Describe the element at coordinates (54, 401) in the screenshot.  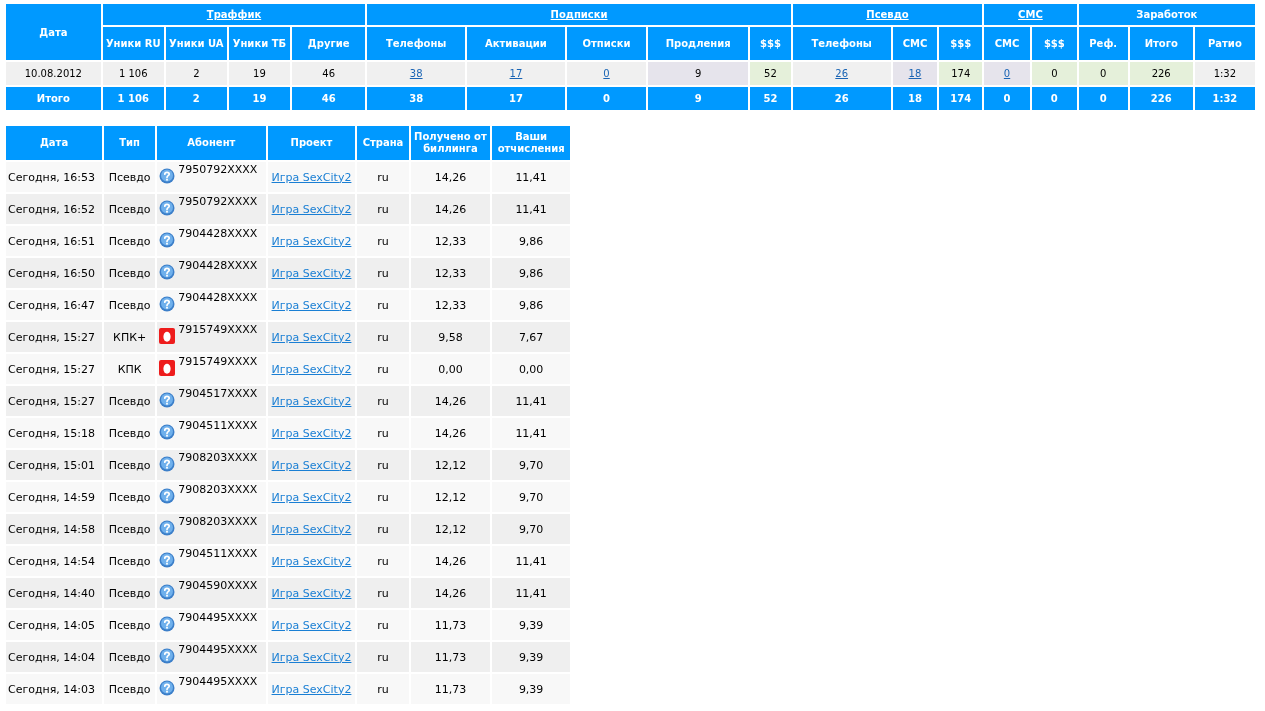
I see `table-cell: Сегодня, 15:27` at that location.